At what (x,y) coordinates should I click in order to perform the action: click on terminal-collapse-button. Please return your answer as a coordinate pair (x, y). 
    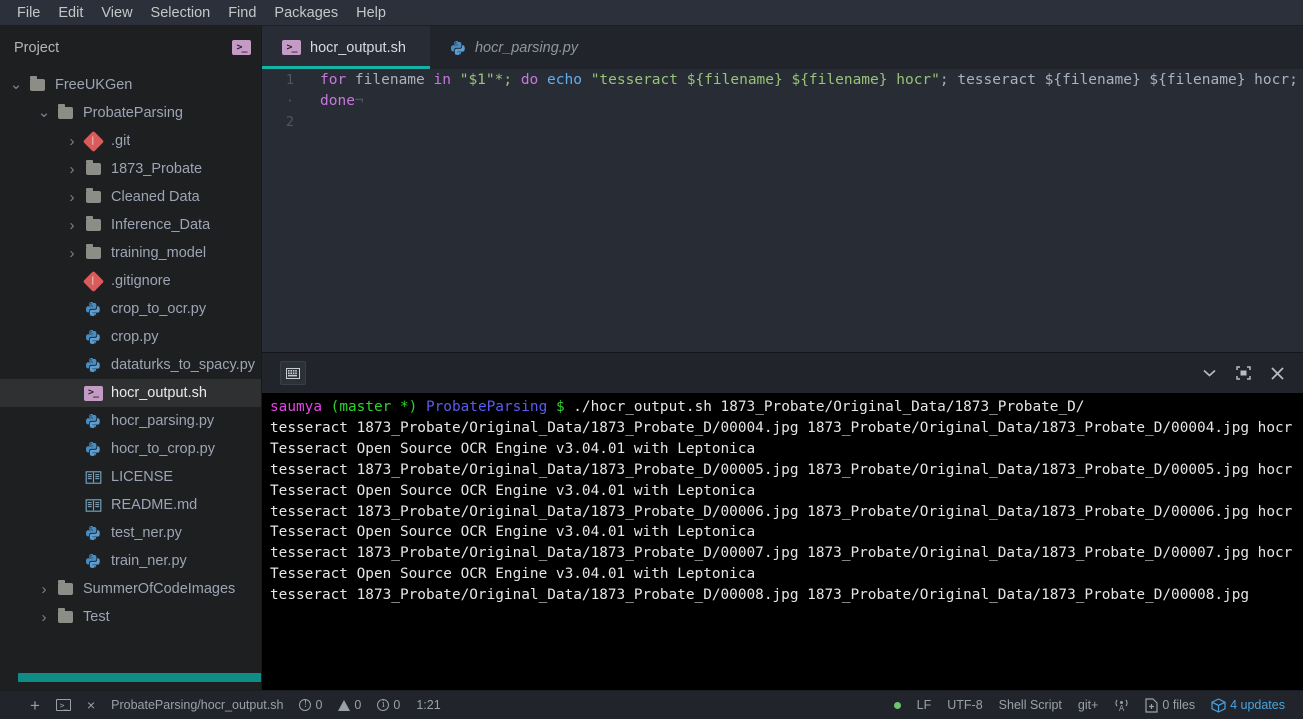
    Looking at the image, I should click on (1209, 373).